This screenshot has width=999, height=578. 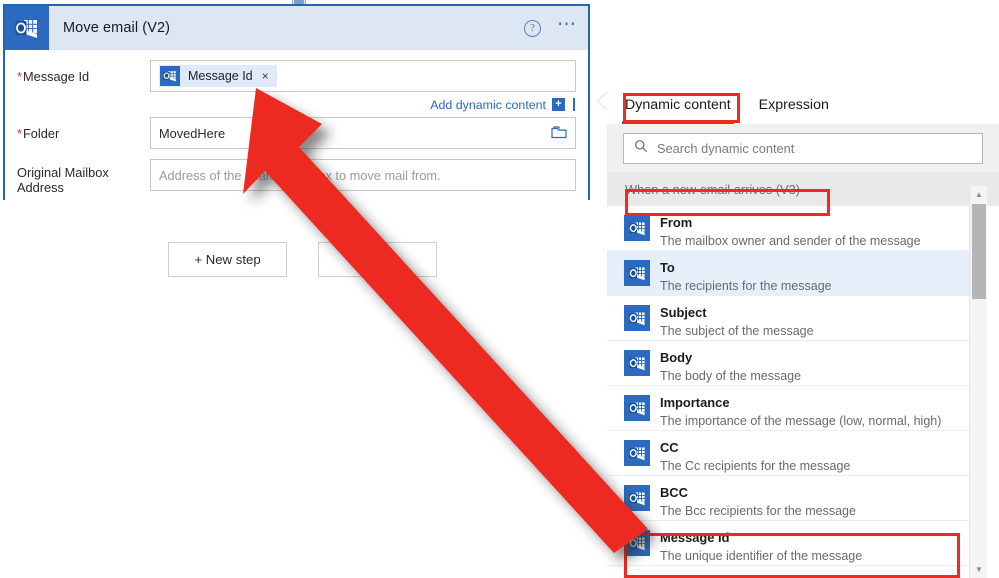 What do you see at coordinates (669, 447) in the screenshot?
I see `list-item-title: CC` at bounding box center [669, 447].